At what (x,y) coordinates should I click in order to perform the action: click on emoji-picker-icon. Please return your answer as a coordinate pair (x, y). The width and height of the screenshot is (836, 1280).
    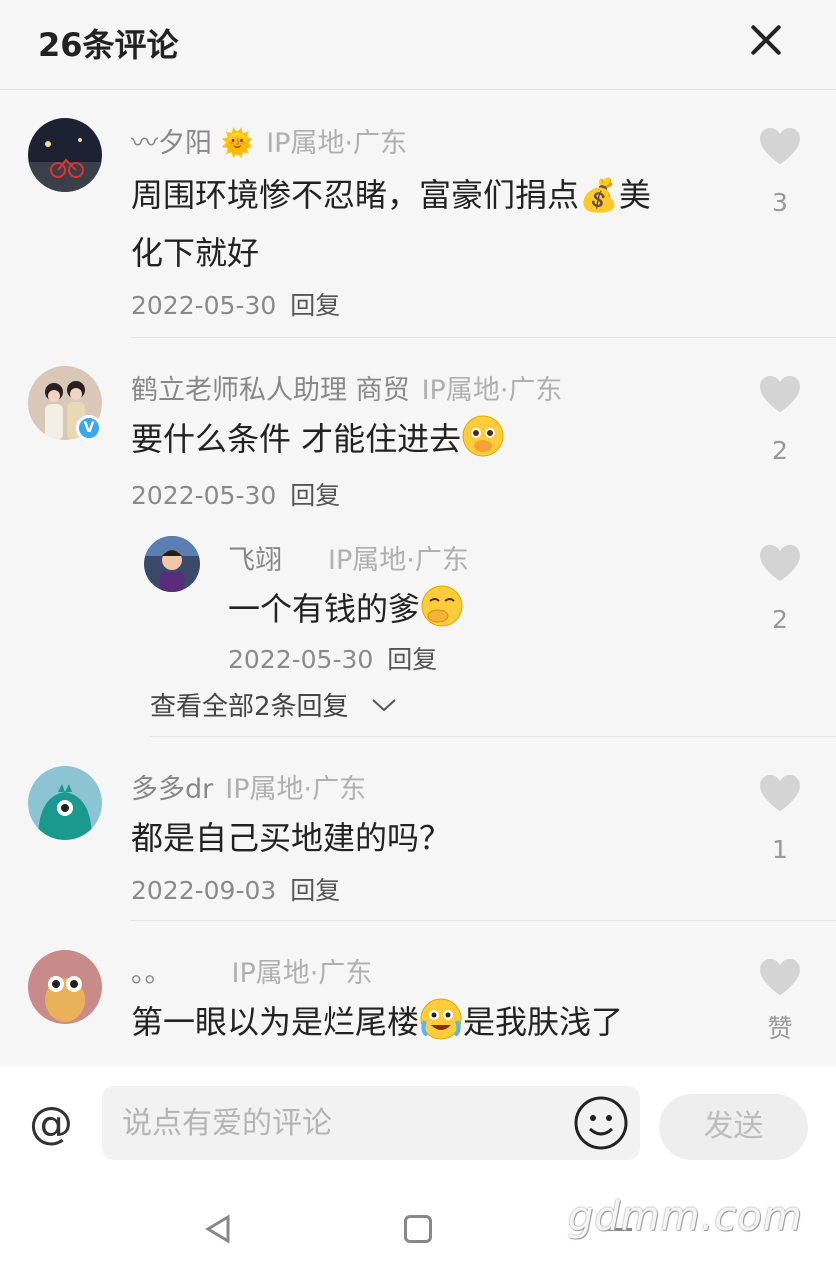
    Looking at the image, I should click on (601, 1123).